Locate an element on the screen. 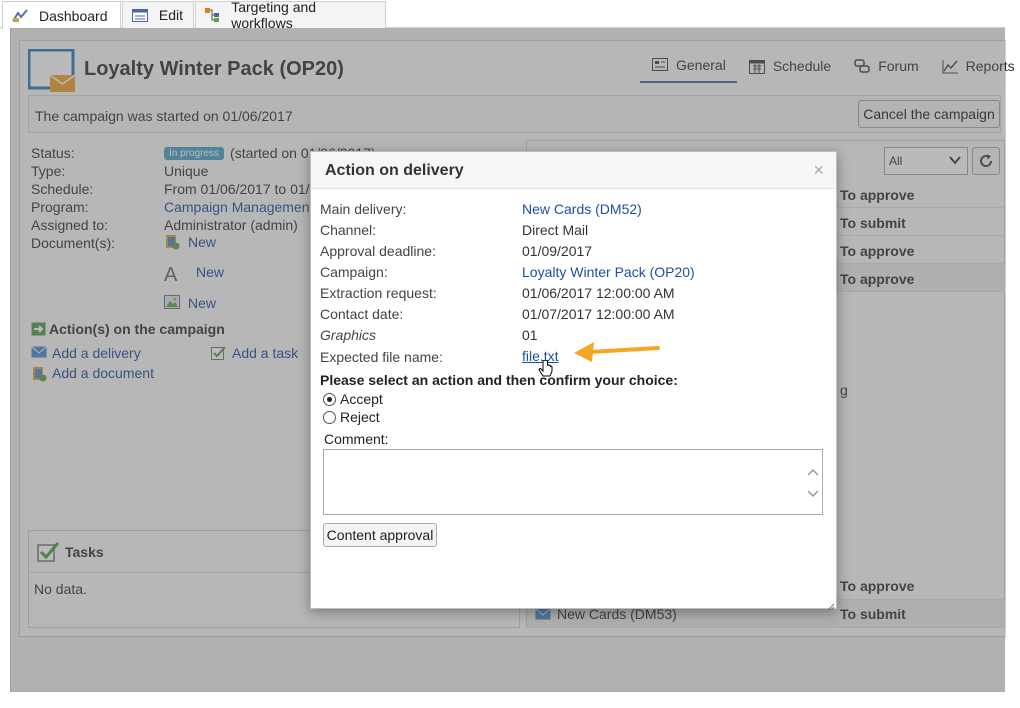 This screenshot has width=1020, height=708. reject-radio is located at coordinates (329, 417).